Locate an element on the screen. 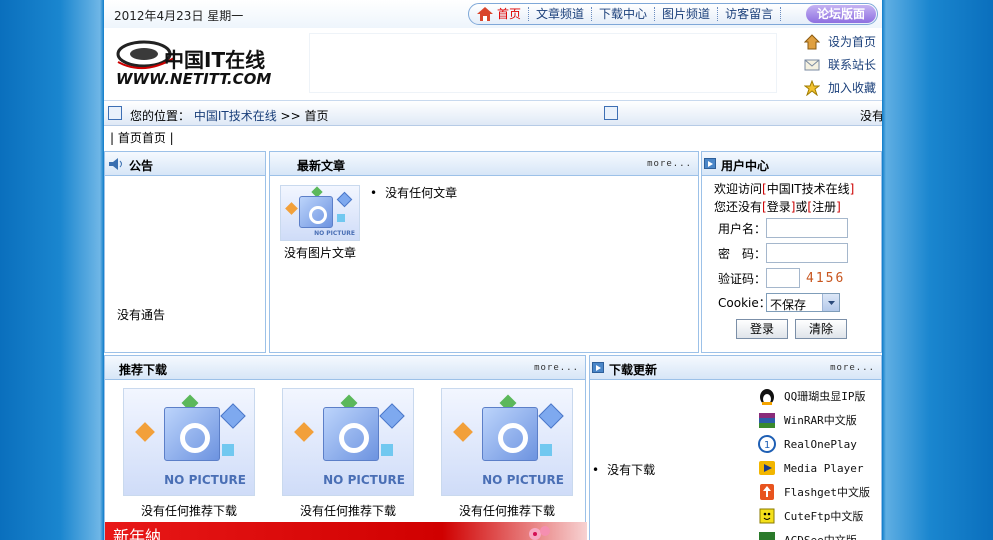 The width and height of the screenshot is (993, 540). username-row: 用户名： is located at coordinates (783, 228).